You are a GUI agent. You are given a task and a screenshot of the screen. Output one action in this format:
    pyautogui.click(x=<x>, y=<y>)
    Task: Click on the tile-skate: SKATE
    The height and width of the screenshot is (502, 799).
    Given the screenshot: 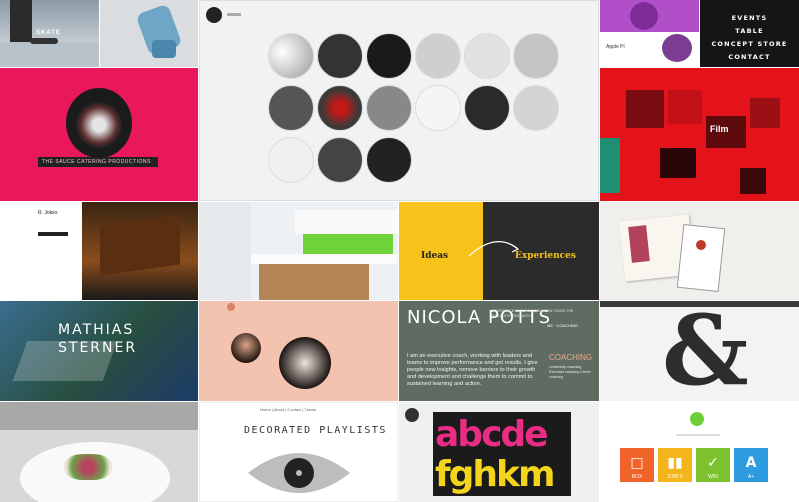 What is the action you would take?
    pyautogui.click(x=49, y=33)
    